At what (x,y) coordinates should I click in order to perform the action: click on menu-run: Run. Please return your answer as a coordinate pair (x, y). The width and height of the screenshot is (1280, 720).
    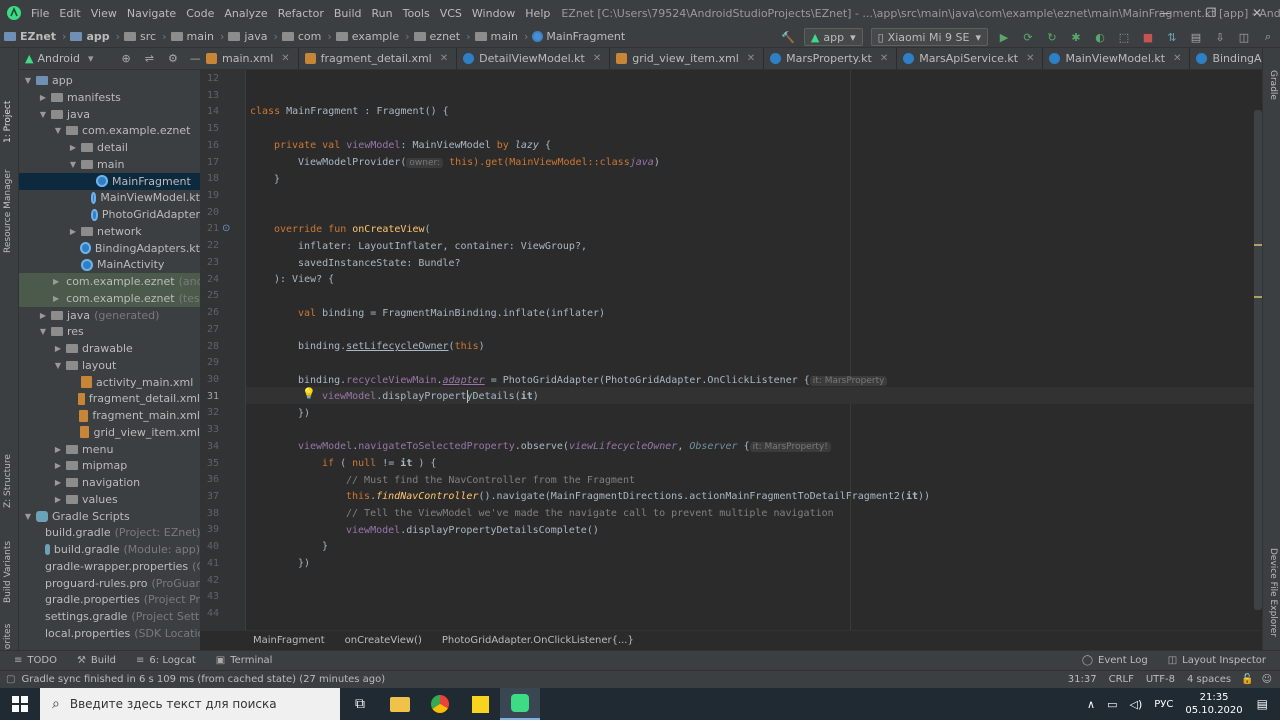
    Looking at the image, I should click on (382, 13).